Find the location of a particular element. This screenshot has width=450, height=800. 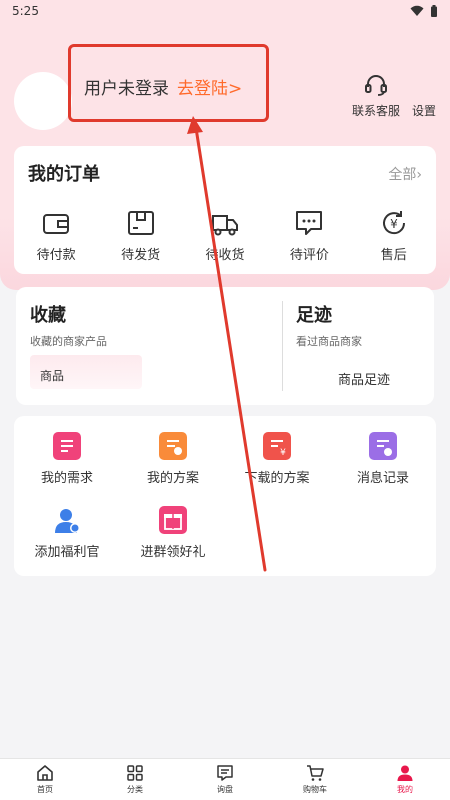

chevron-right-icon: › is located at coordinates (419, 175).